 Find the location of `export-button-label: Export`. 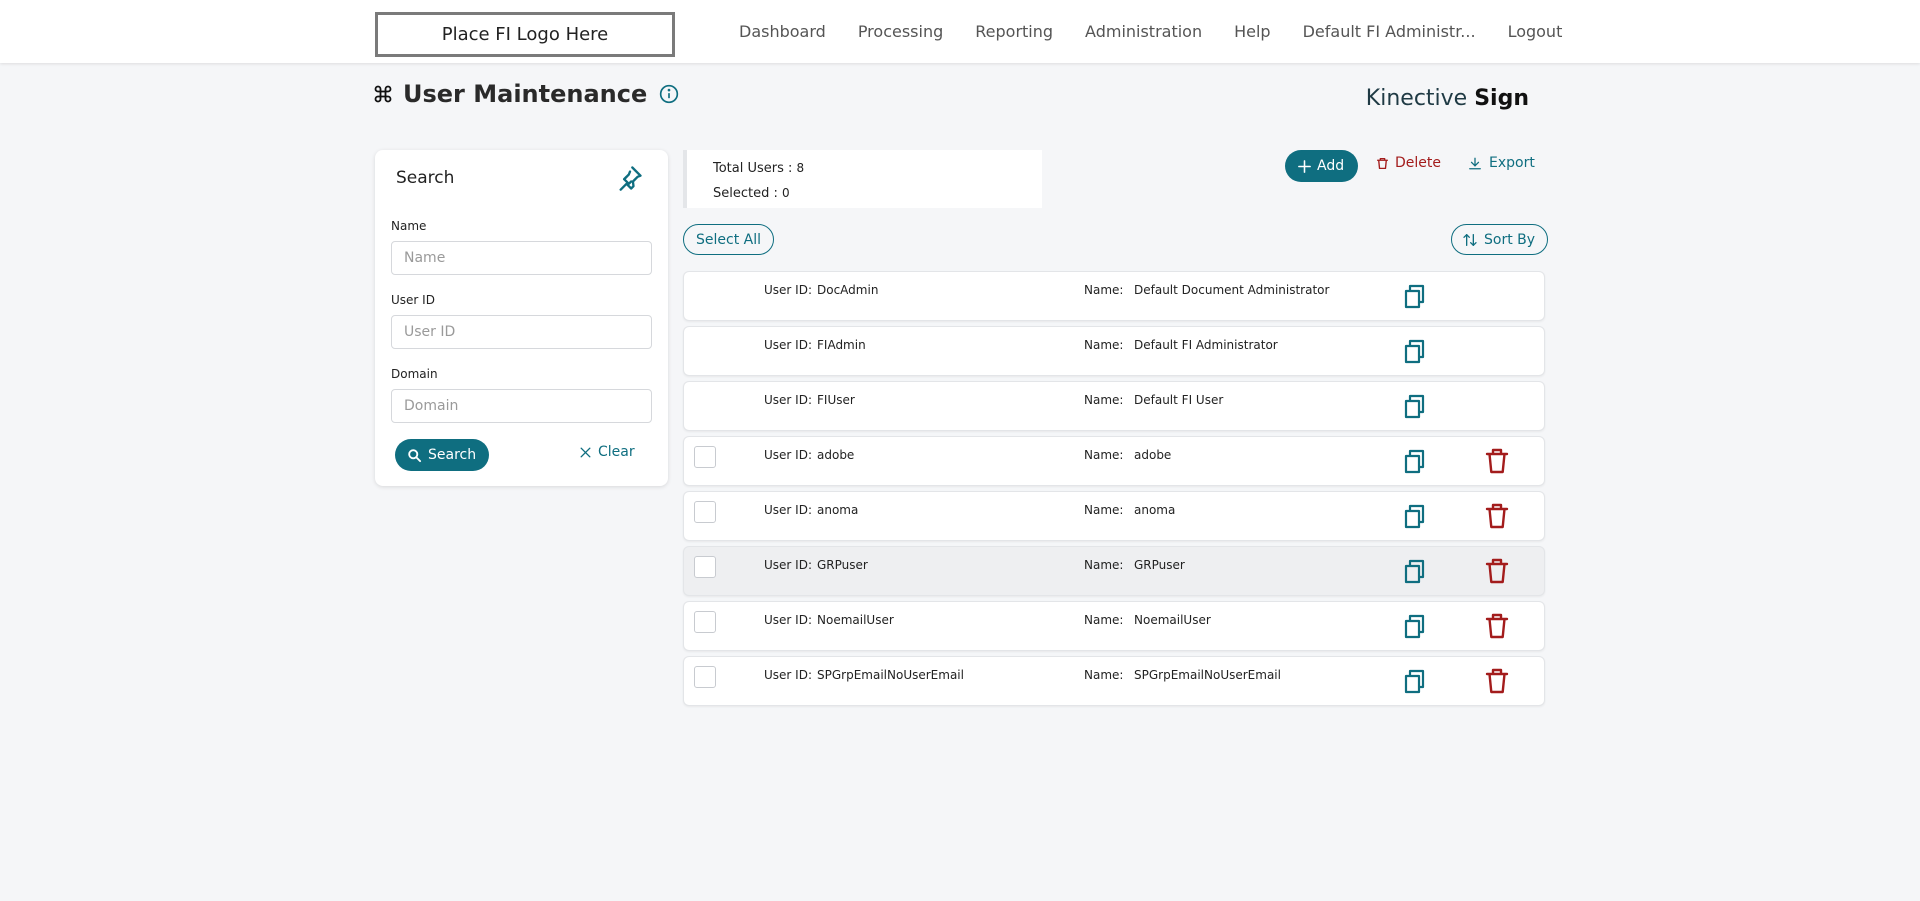

export-button-label: Export is located at coordinates (1512, 163).